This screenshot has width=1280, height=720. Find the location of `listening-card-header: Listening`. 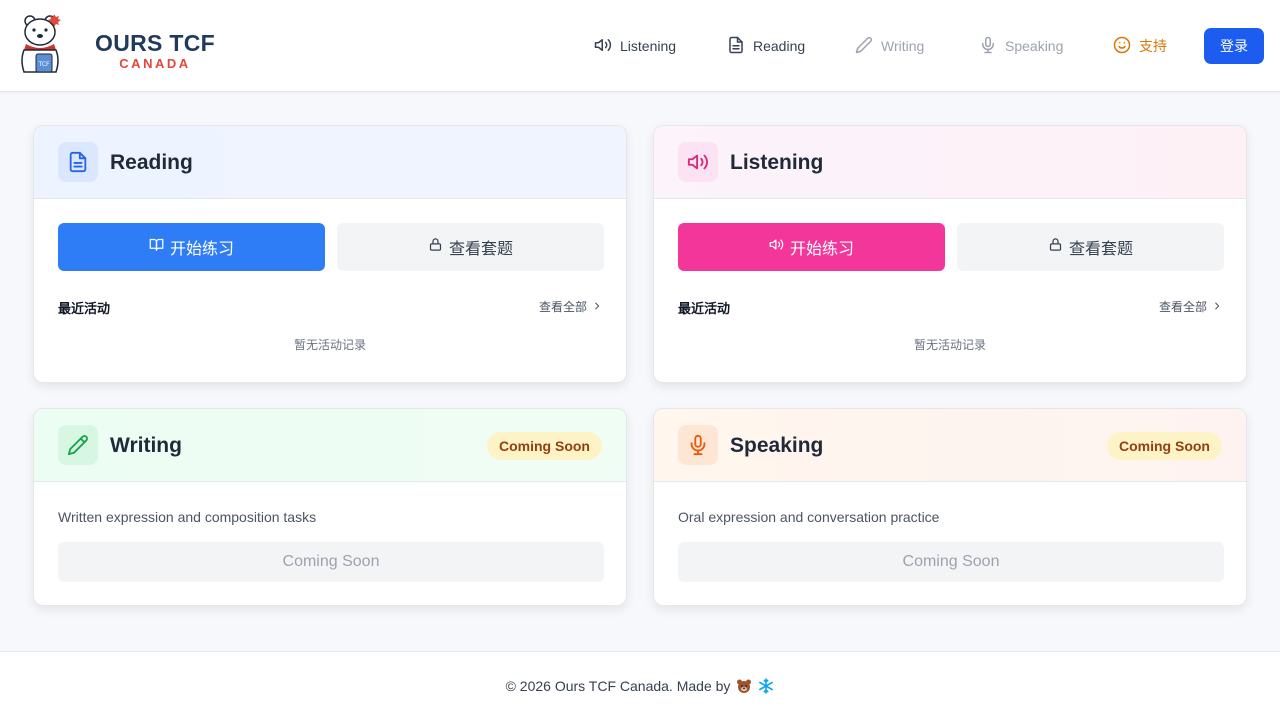

listening-card-header: Listening is located at coordinates (950, 162).